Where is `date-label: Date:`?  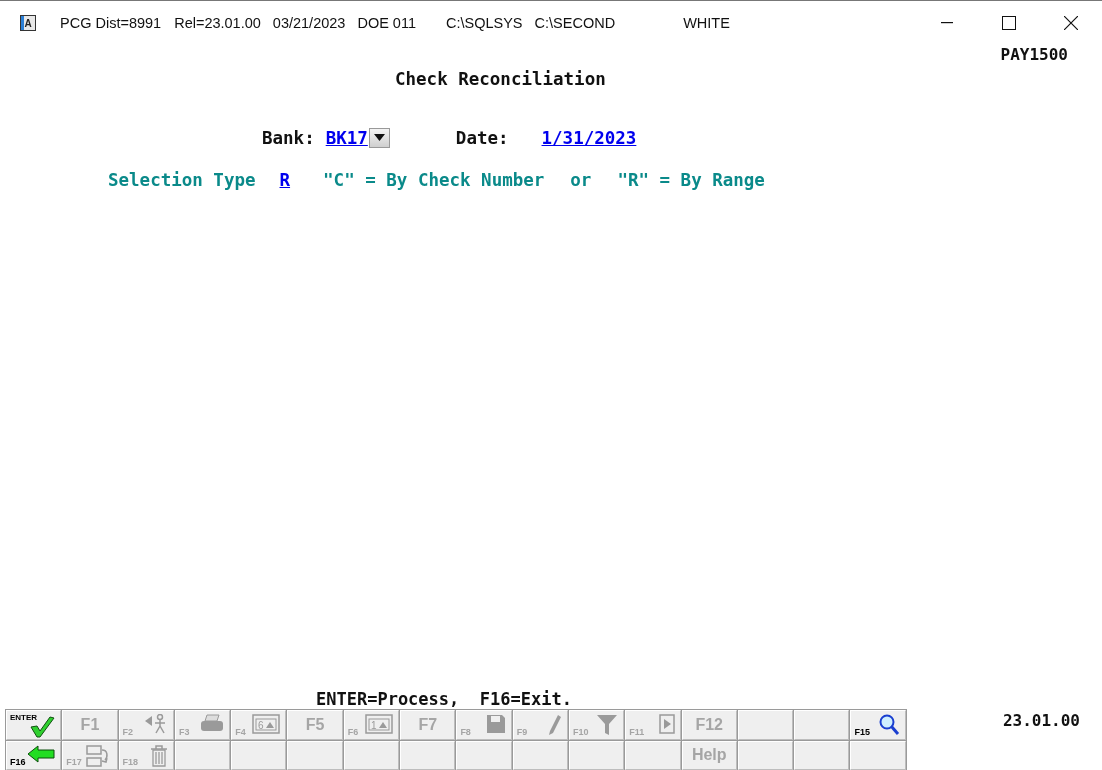
date-label: Date: is located at coordinates (482, 138).